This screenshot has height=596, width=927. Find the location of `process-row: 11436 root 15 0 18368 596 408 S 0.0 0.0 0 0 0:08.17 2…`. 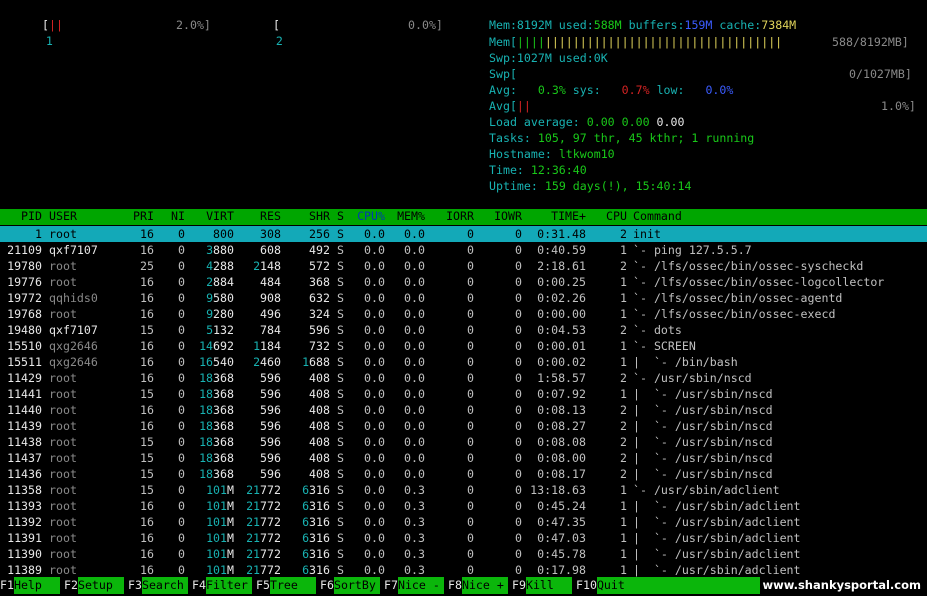

process-row: 11436 root 15 0 18368 596 408 S 0.0 0.0 0 0 0:08.17 2… is located at coordinates (463, 474).